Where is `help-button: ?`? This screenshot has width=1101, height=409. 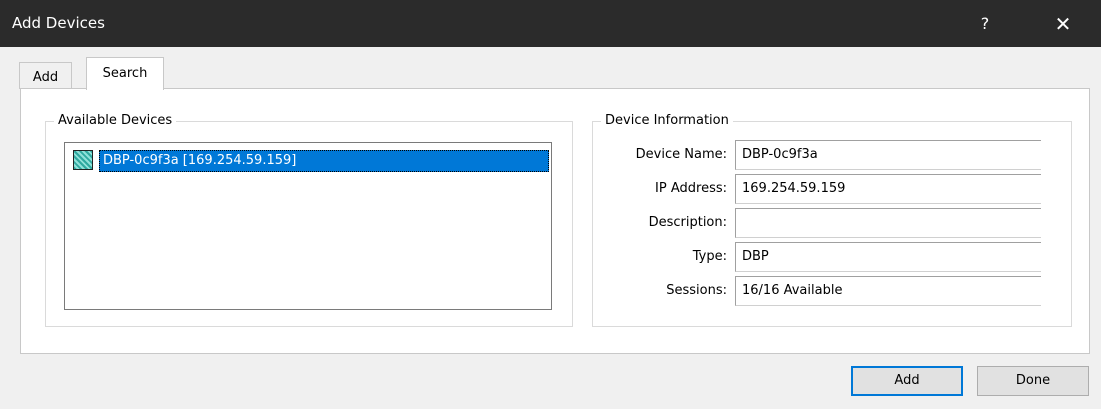 help-button: ? is located at coordinates (985, 23).